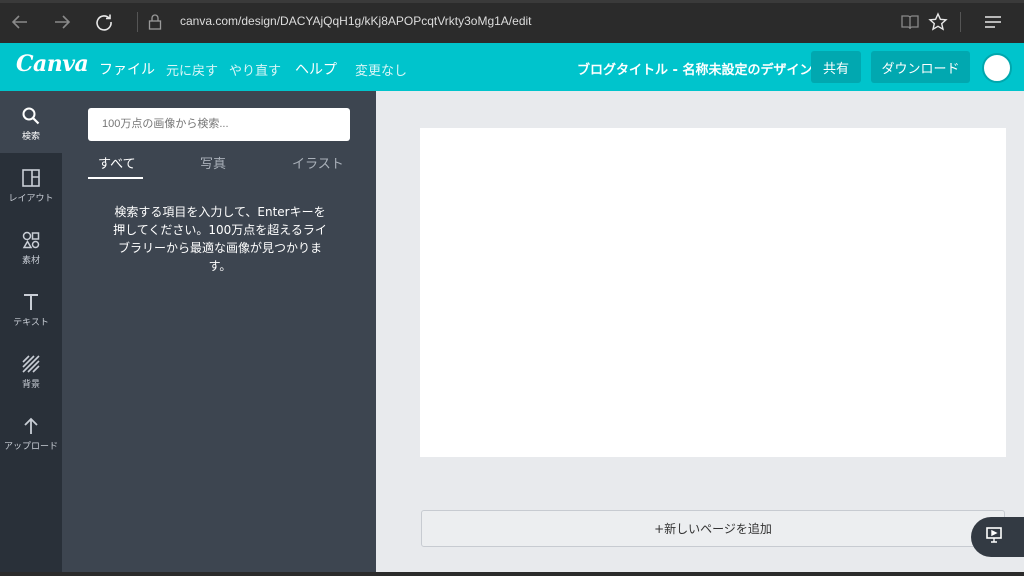  Describe the element at coordinates (20, 22) in the screenshot. I see `back-arrow-icon` at that location.